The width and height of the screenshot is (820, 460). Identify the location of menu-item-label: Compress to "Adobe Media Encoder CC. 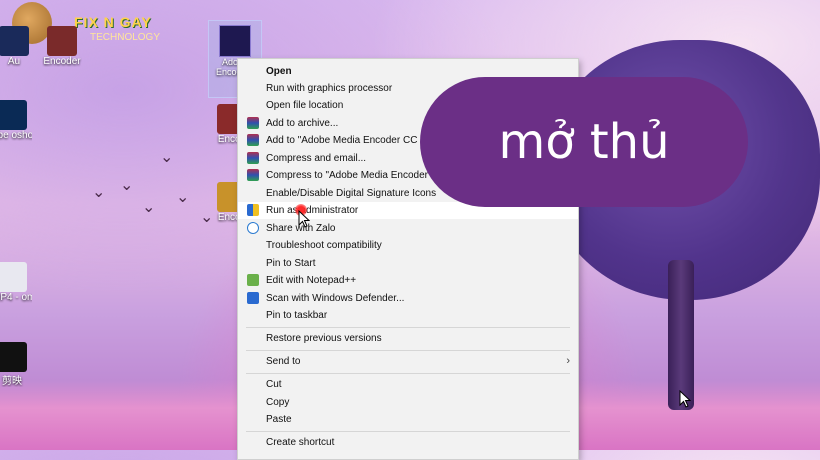
(356, 175).